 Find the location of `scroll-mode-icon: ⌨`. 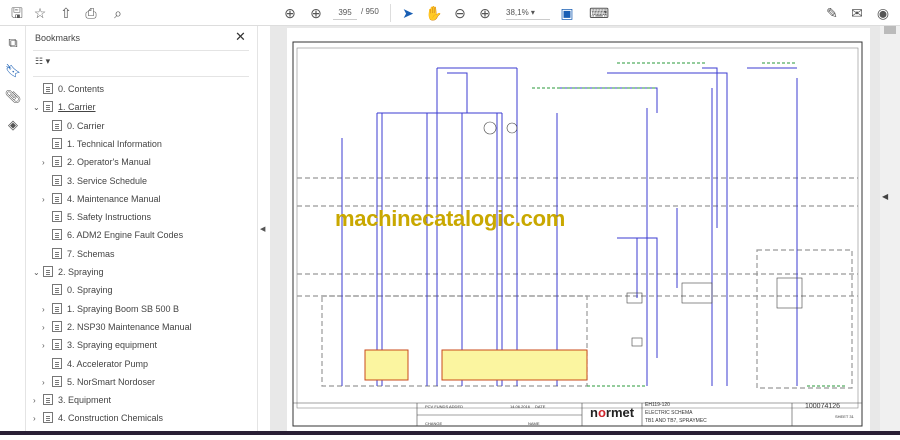

scroll-mode-icon: ⌨ is located at coordinates (599, 13).